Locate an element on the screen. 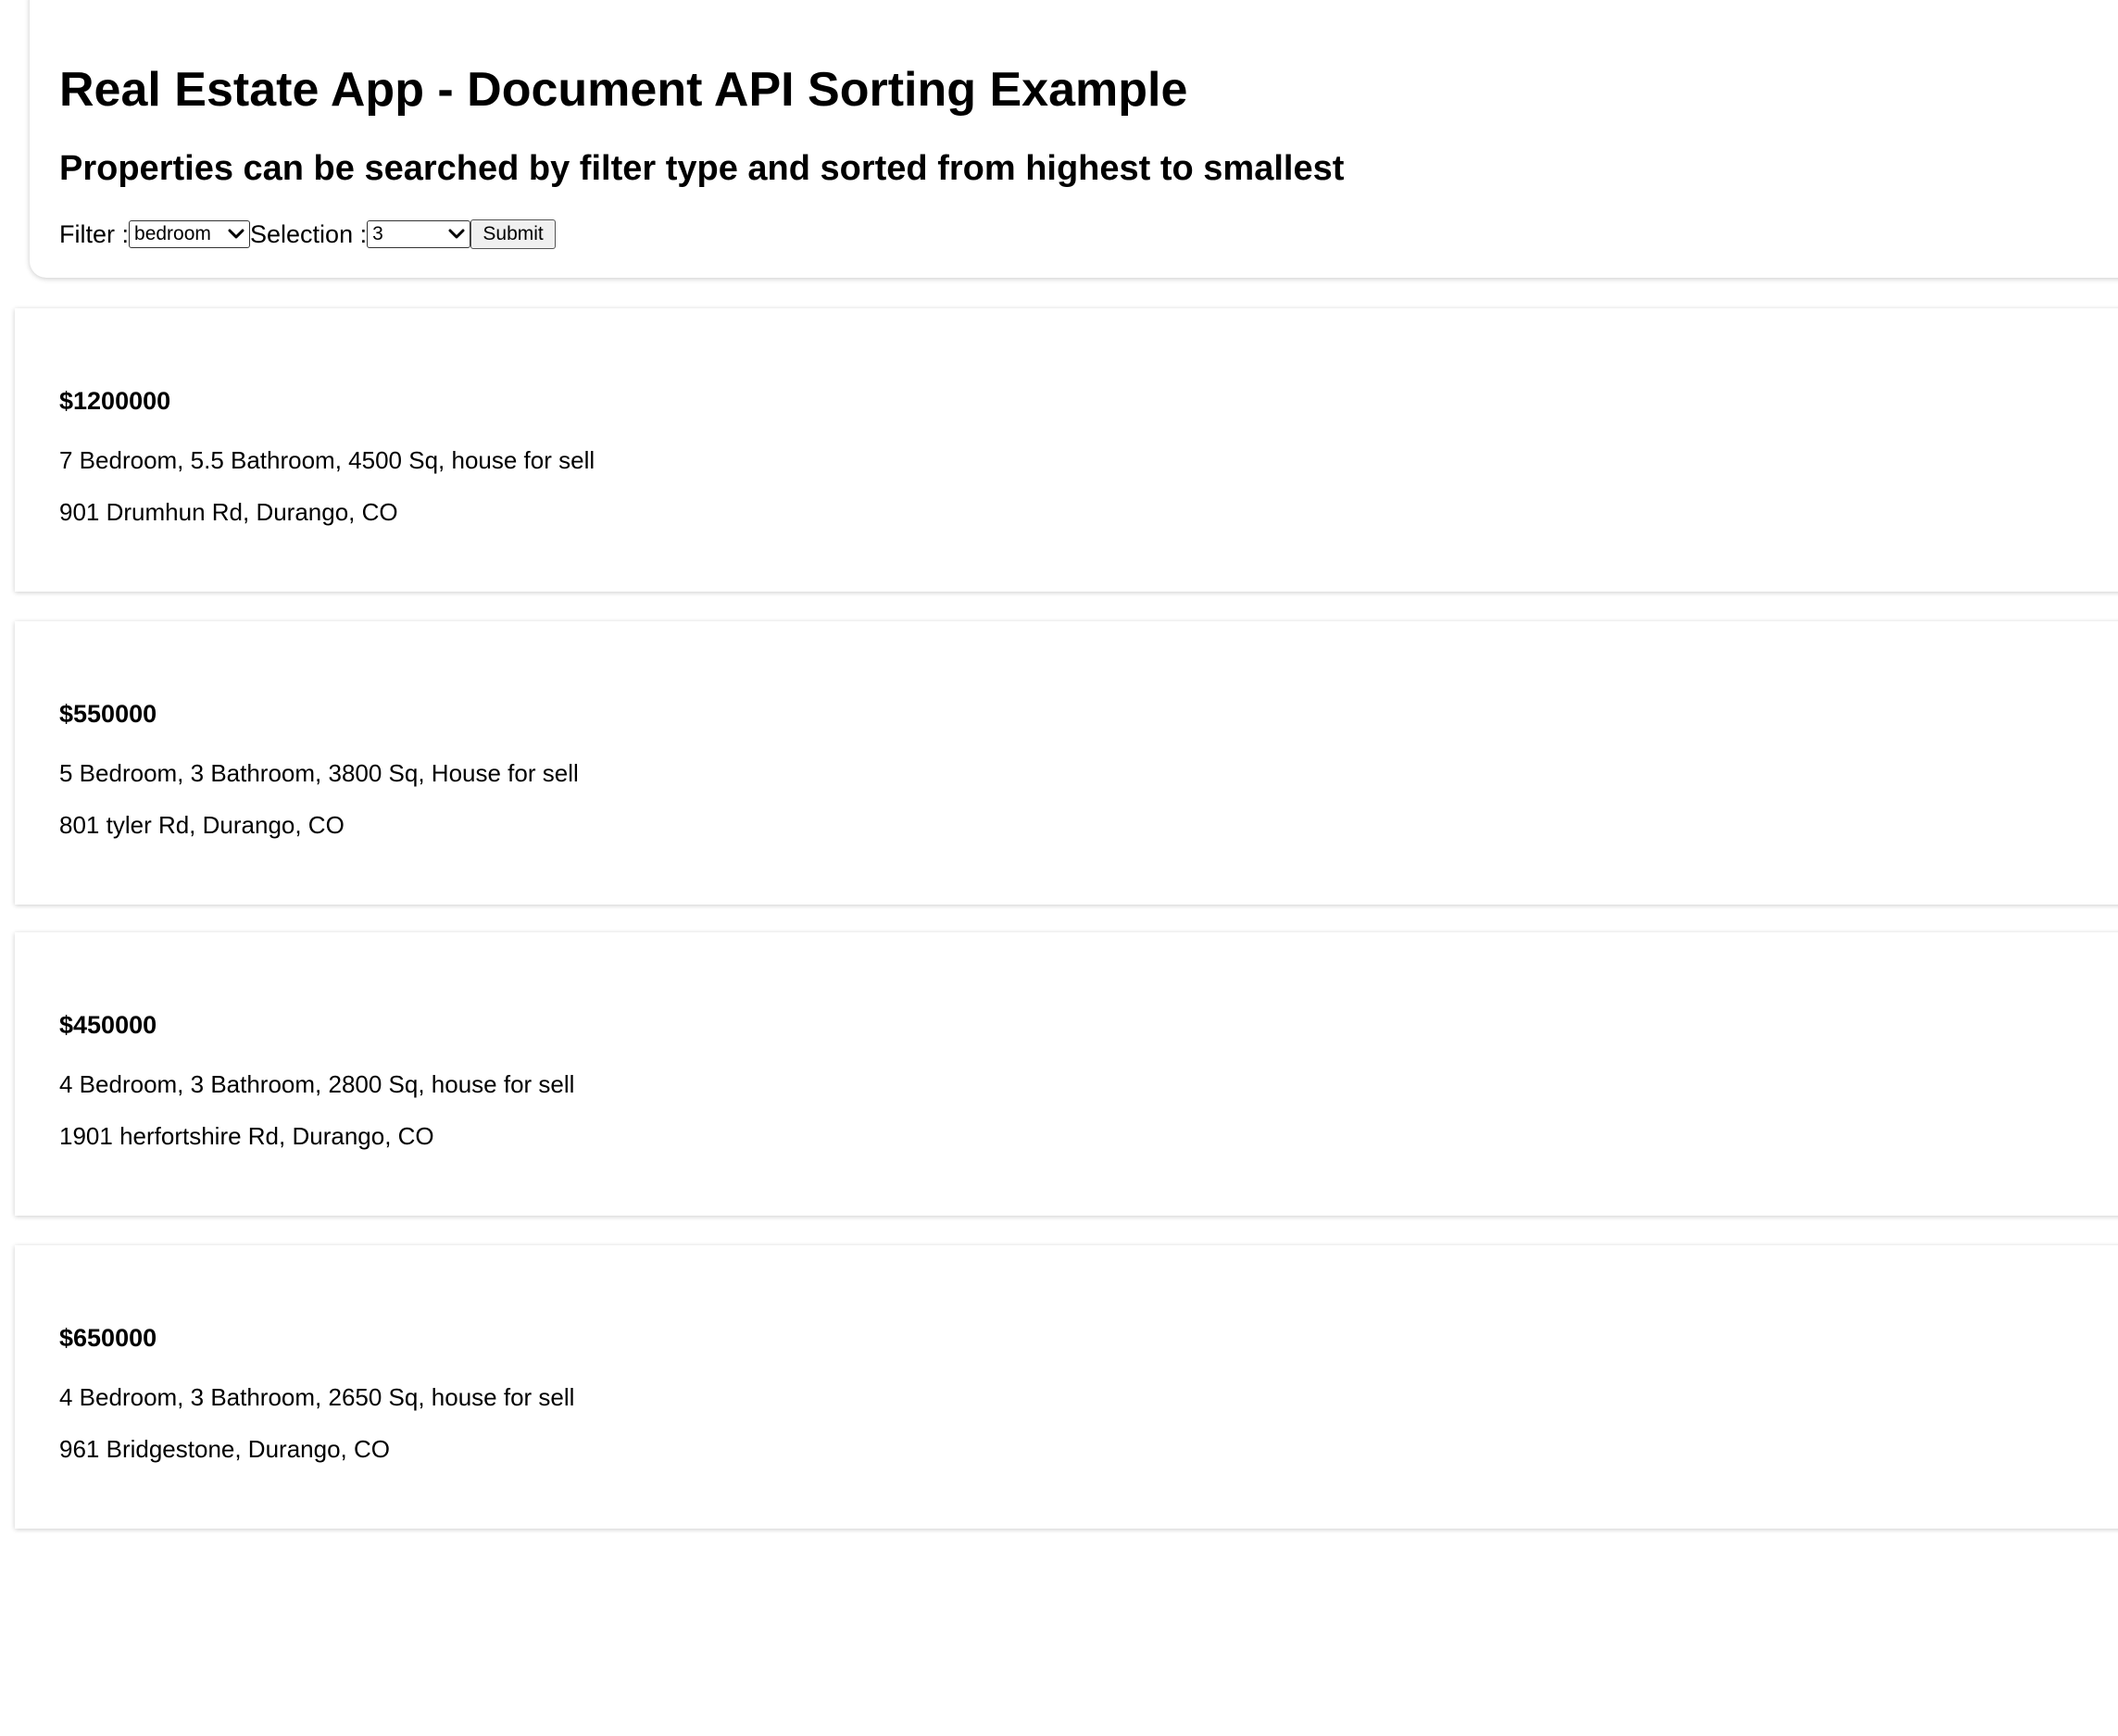 The height and width of the screenshot is (1736, 2118). submit-button: Submit is located at coordinates (513, 234).